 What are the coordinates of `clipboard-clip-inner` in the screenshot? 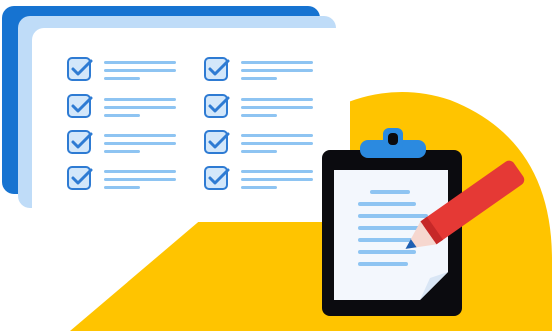 It's located at (393, 139).